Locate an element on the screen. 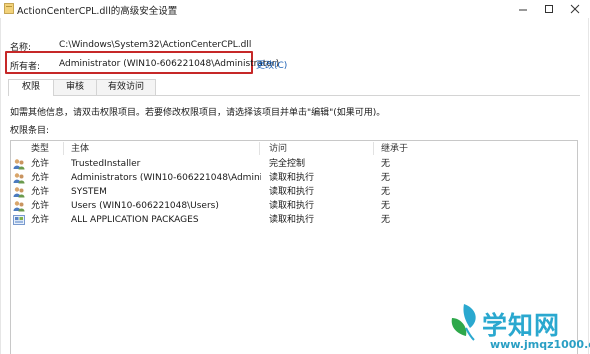  maximize-button is located at coordinates (549, 9).